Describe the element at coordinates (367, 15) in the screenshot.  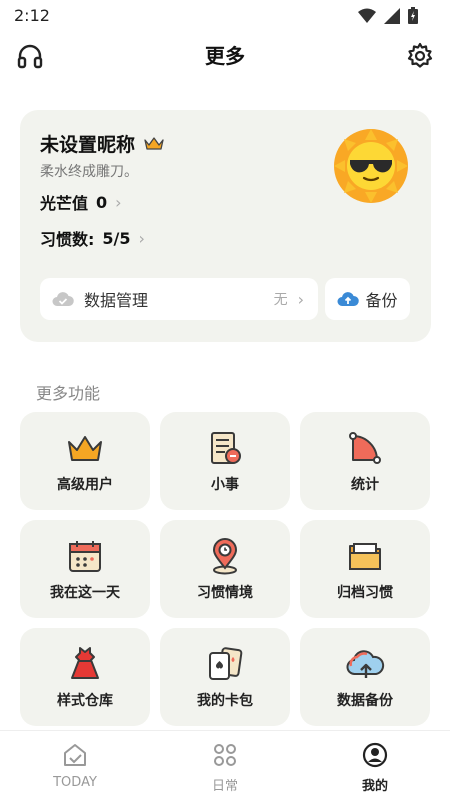
I see `wifi-icon` at that location.